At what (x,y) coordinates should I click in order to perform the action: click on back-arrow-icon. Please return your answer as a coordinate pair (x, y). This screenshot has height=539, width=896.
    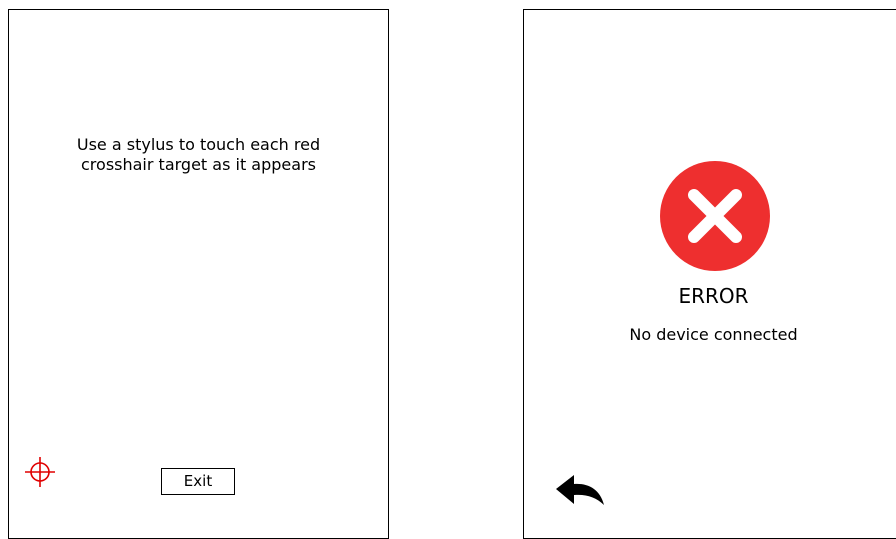
    Looking at the image, I should click on (580, 491).